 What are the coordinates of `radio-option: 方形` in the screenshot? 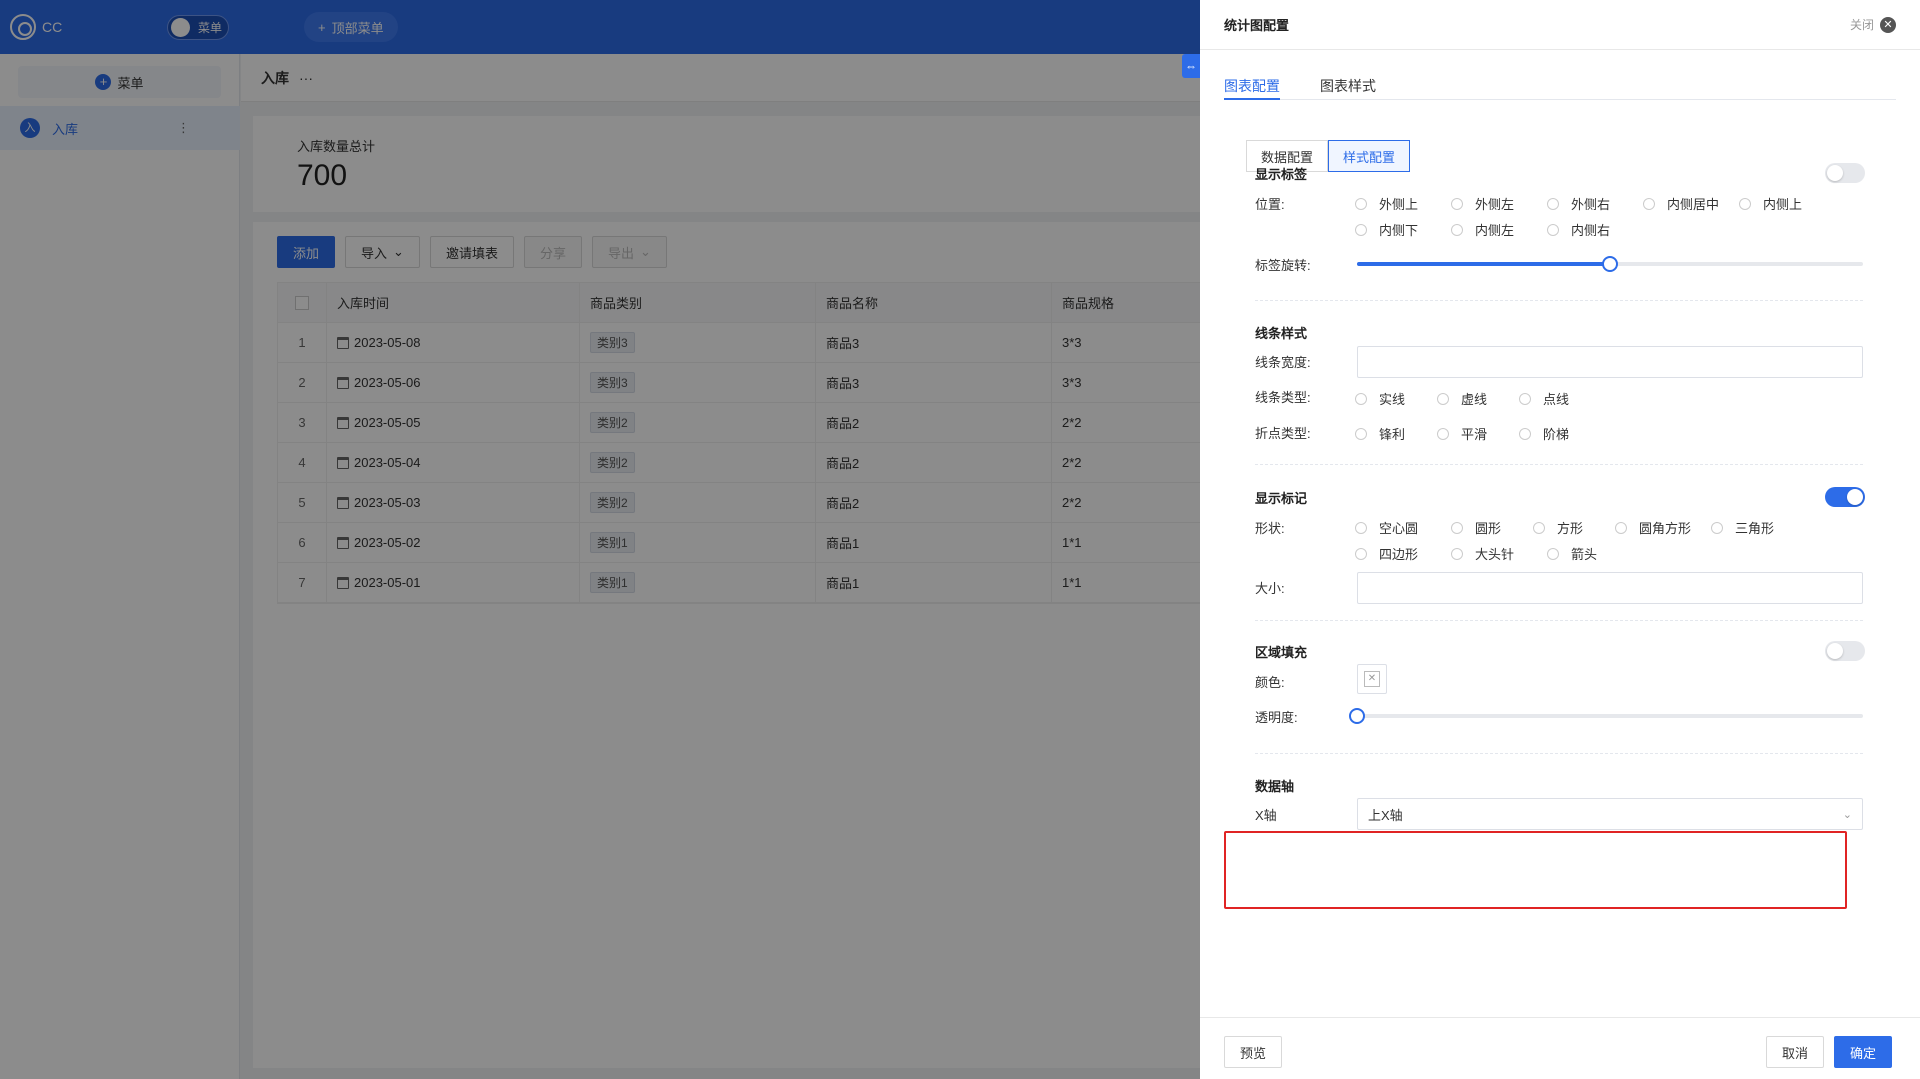 It's located at (1574, 527).